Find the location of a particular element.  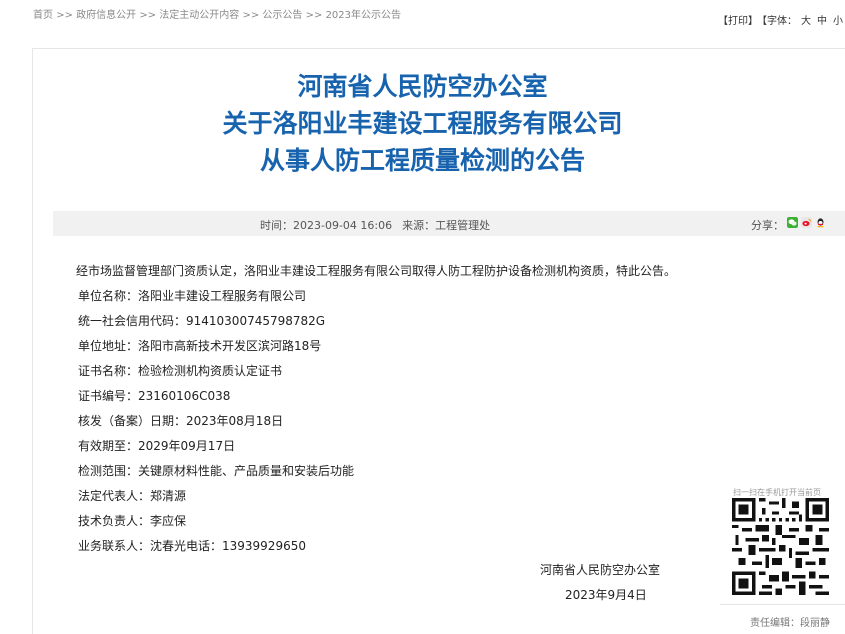

article-meta: 时间：2023-09-04 16:06 来源：工程管理处 is located at coordinates (375, 225).